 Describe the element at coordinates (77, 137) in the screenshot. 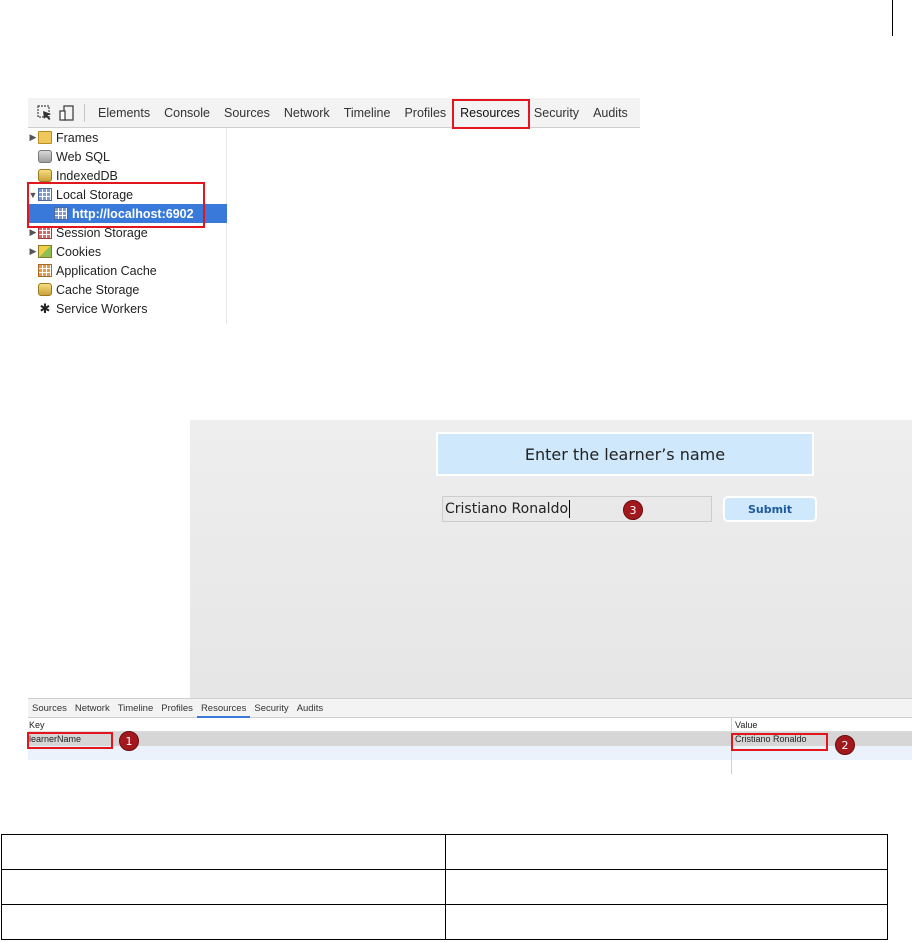

I see `tree-item-label: Frames` at that location.